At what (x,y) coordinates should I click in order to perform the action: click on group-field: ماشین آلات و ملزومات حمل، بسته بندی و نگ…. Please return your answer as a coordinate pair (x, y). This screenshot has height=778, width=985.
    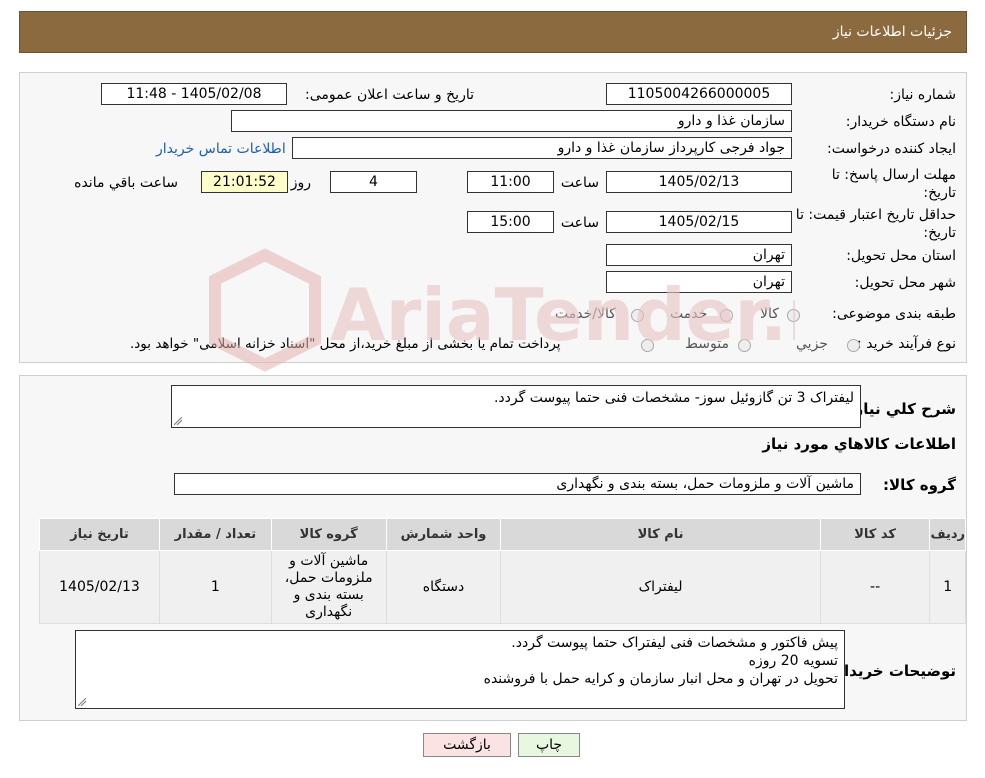
    Looking at the image, I should click on (517, 484).